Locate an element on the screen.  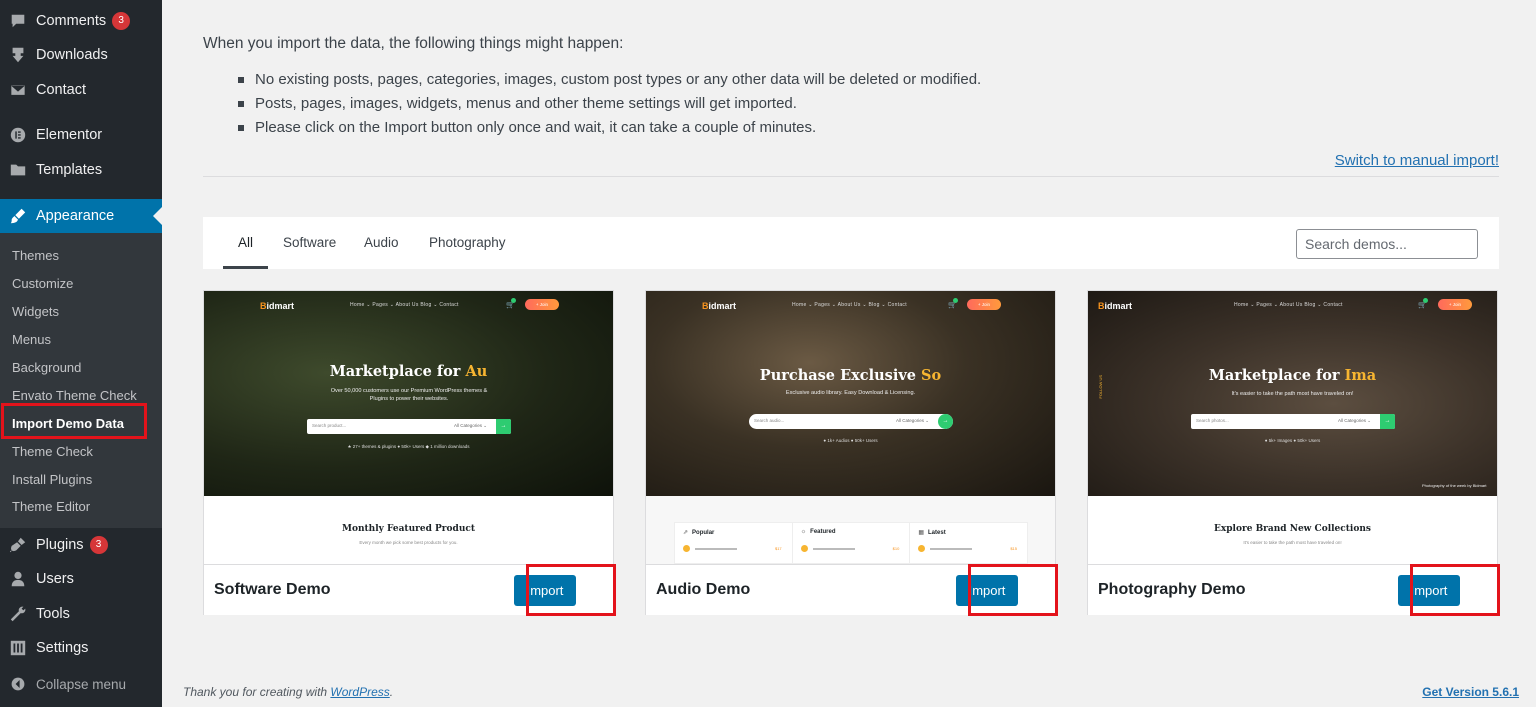
preview-nav: Home ⌄ Pages ⌄ About Us ⌄ Blog ⌄ Contact is located at coordinates (849, 305).